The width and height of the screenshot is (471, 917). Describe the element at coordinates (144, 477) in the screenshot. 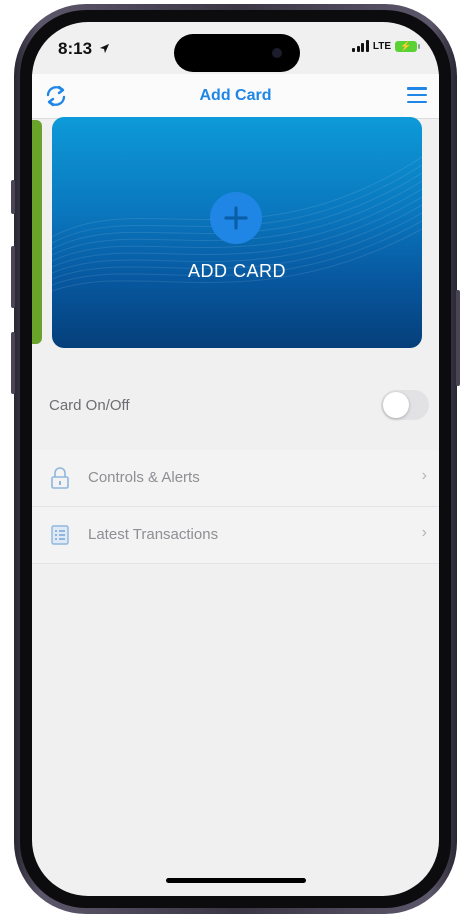

I see `list-item-label: Controls & Alerts` at that location.